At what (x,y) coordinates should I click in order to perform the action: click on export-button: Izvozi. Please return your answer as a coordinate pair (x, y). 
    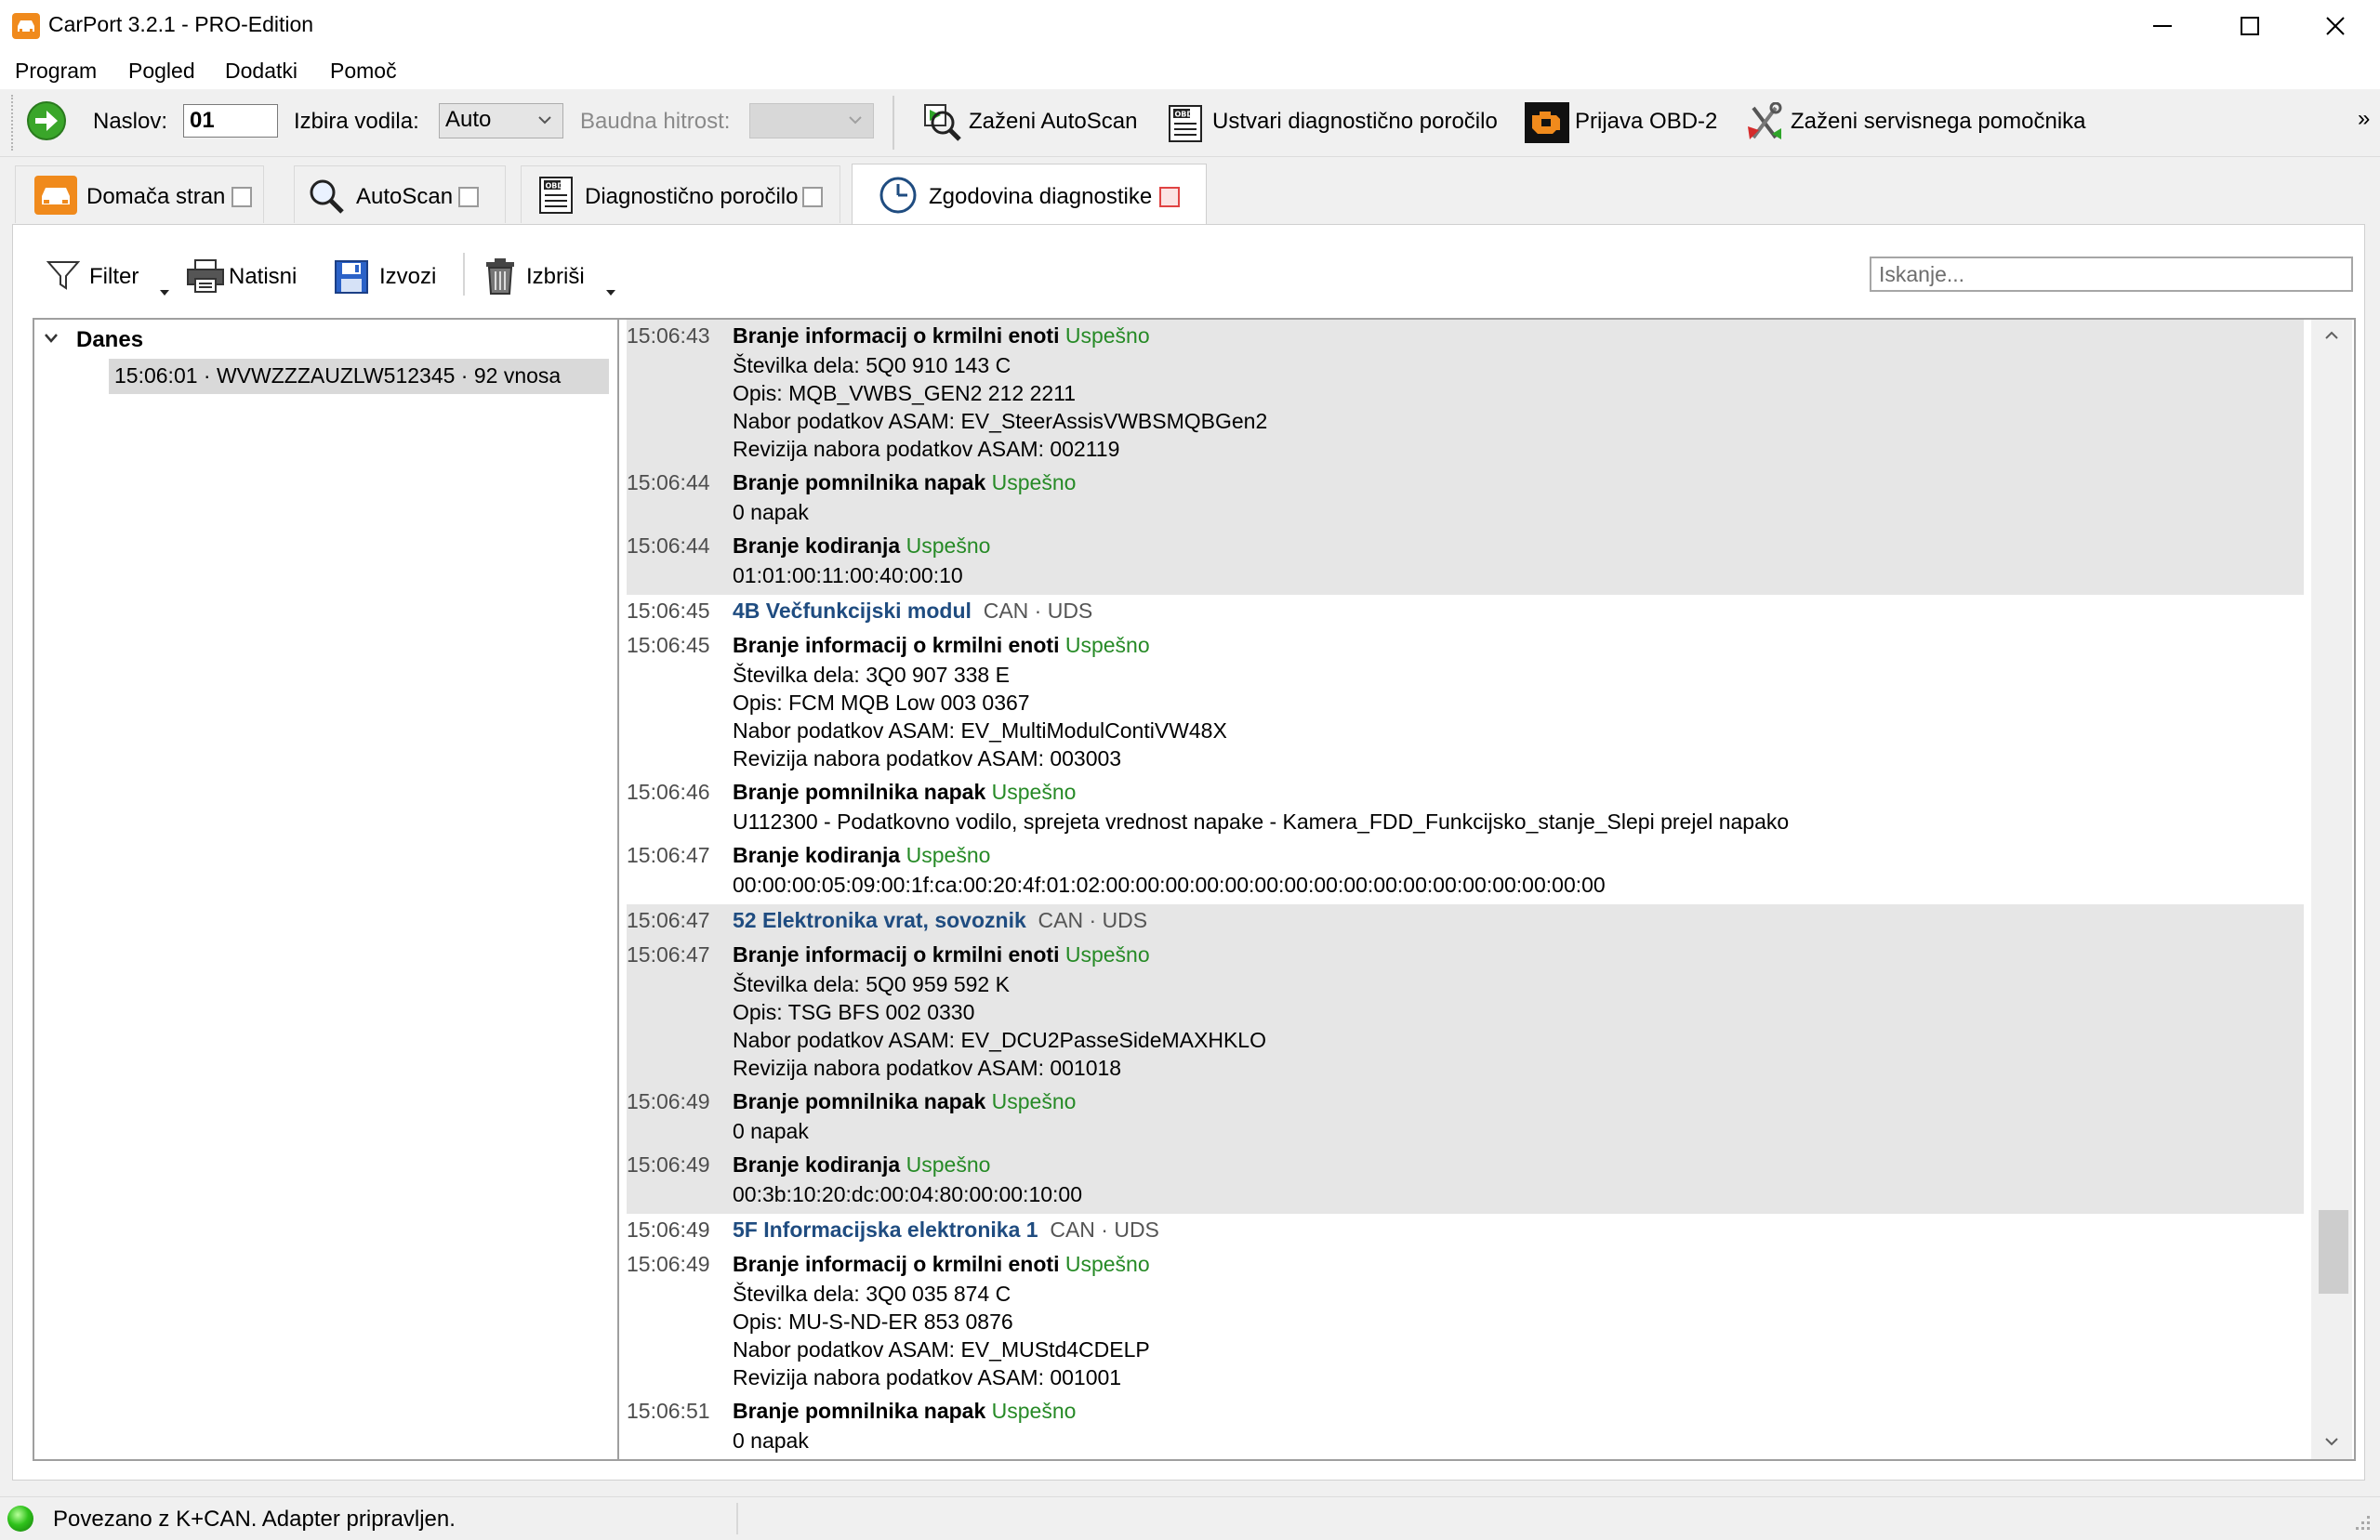
    Looking at the image, I should click on (389, 274).